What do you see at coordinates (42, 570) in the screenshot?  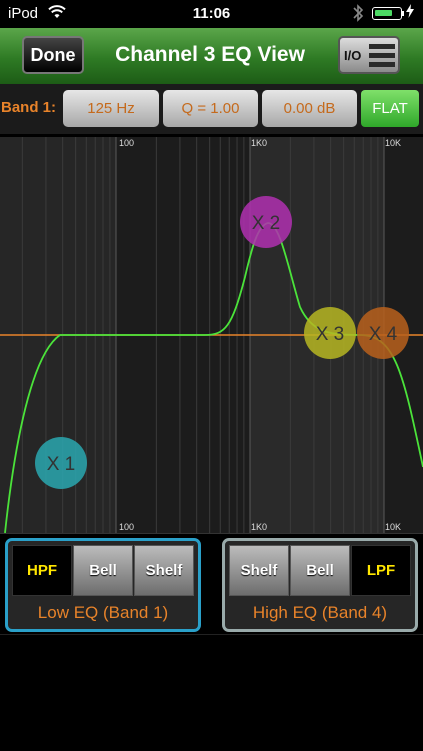 I see `low-hpf-button: HPF` at bounding box center [42, 570].